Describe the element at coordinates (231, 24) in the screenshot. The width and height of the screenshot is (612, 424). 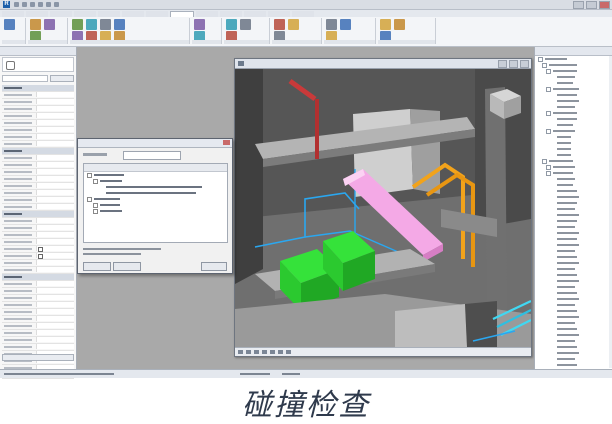
I see `create-icon` at that location.